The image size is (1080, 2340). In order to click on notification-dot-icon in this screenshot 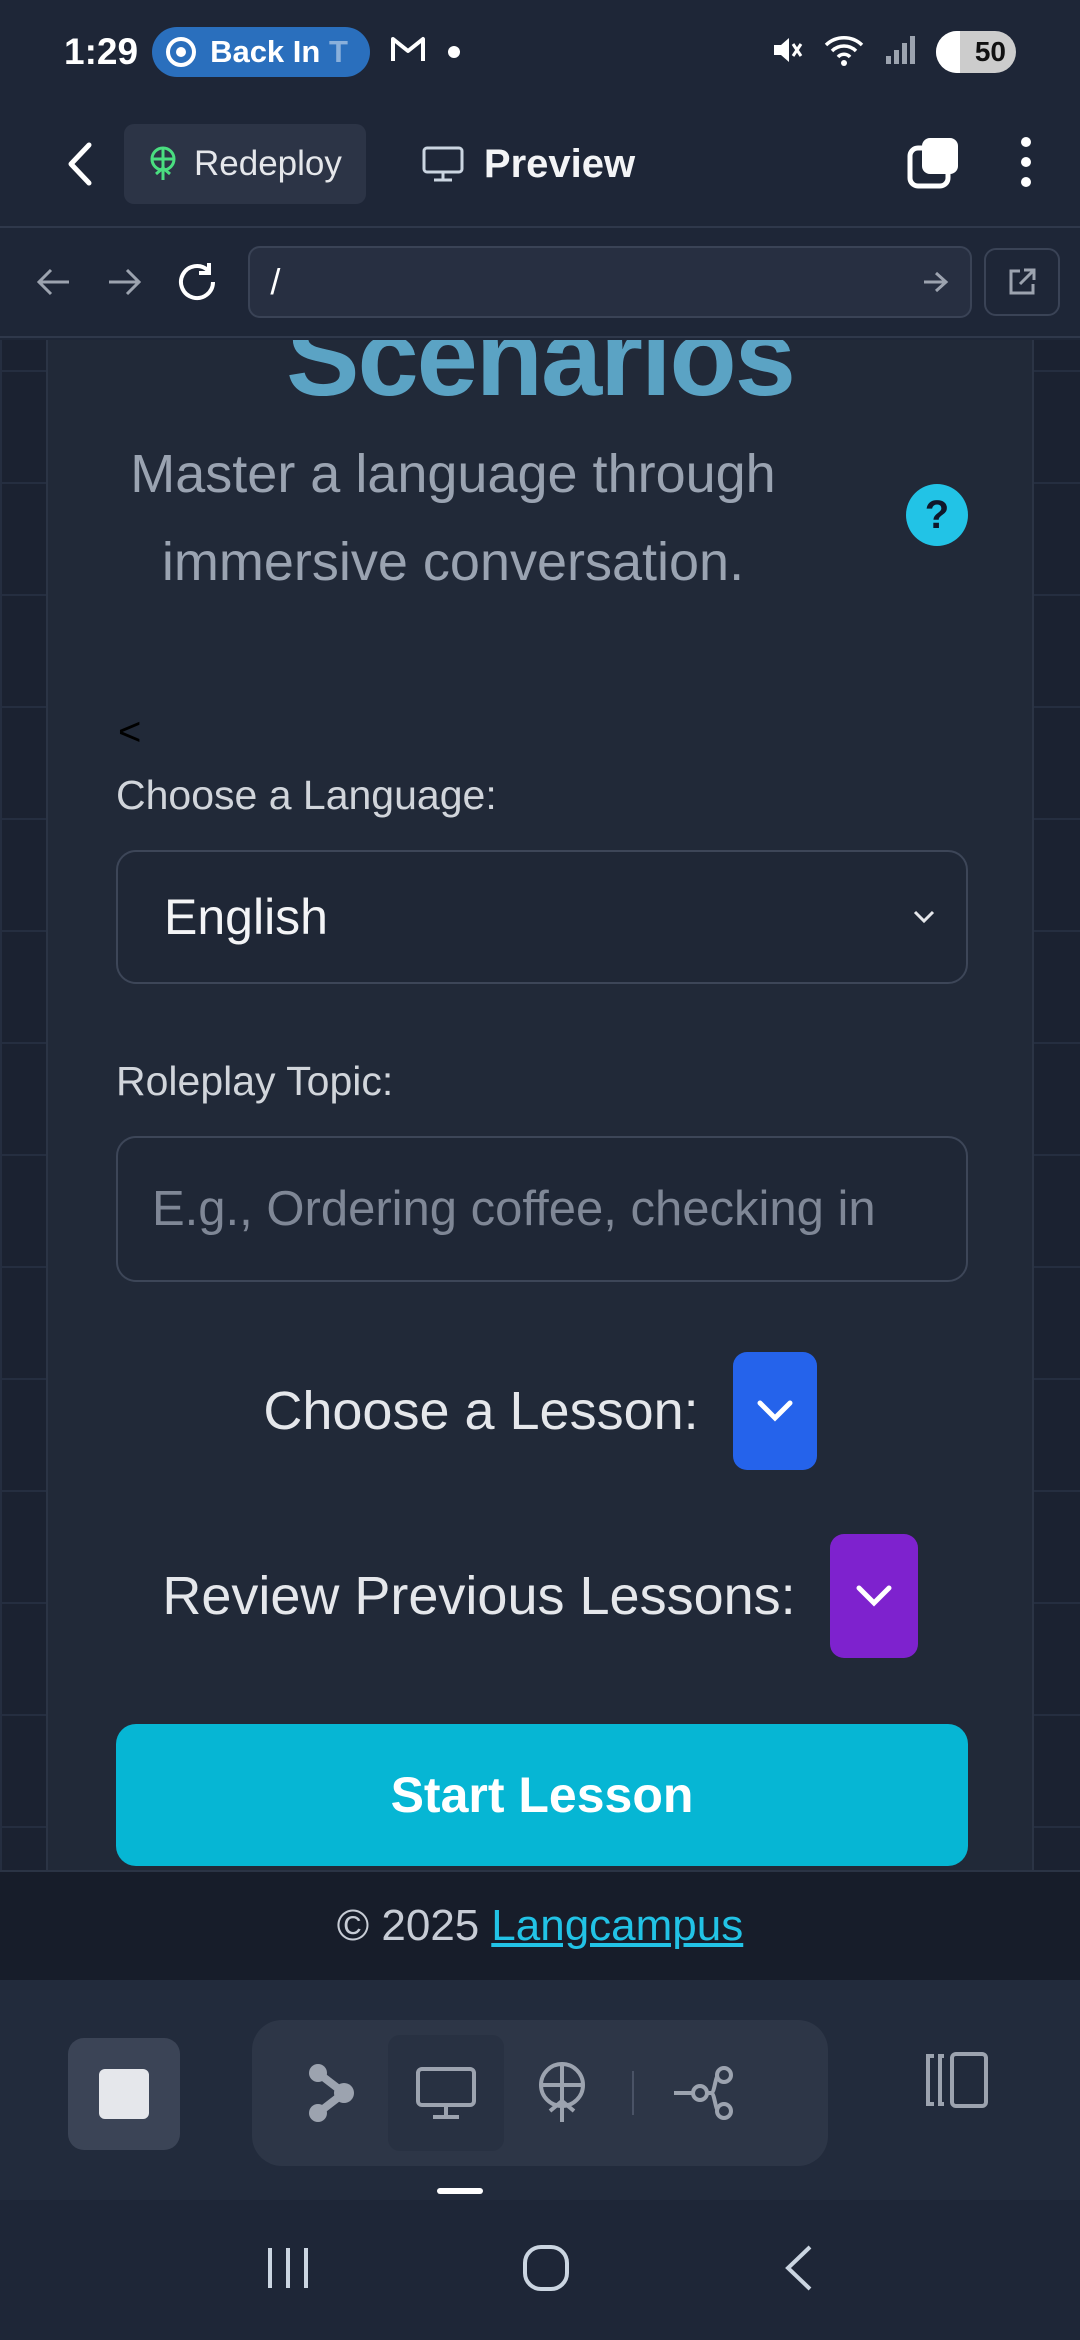, I will do `click(453, 52)`.